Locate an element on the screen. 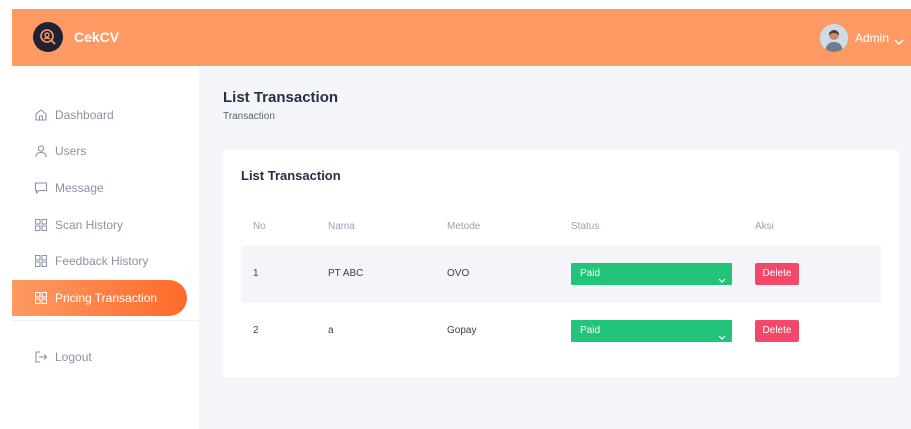 This screenshot has width=911, height=429. page-title: List Transaction is located at coordinates (281, 97).